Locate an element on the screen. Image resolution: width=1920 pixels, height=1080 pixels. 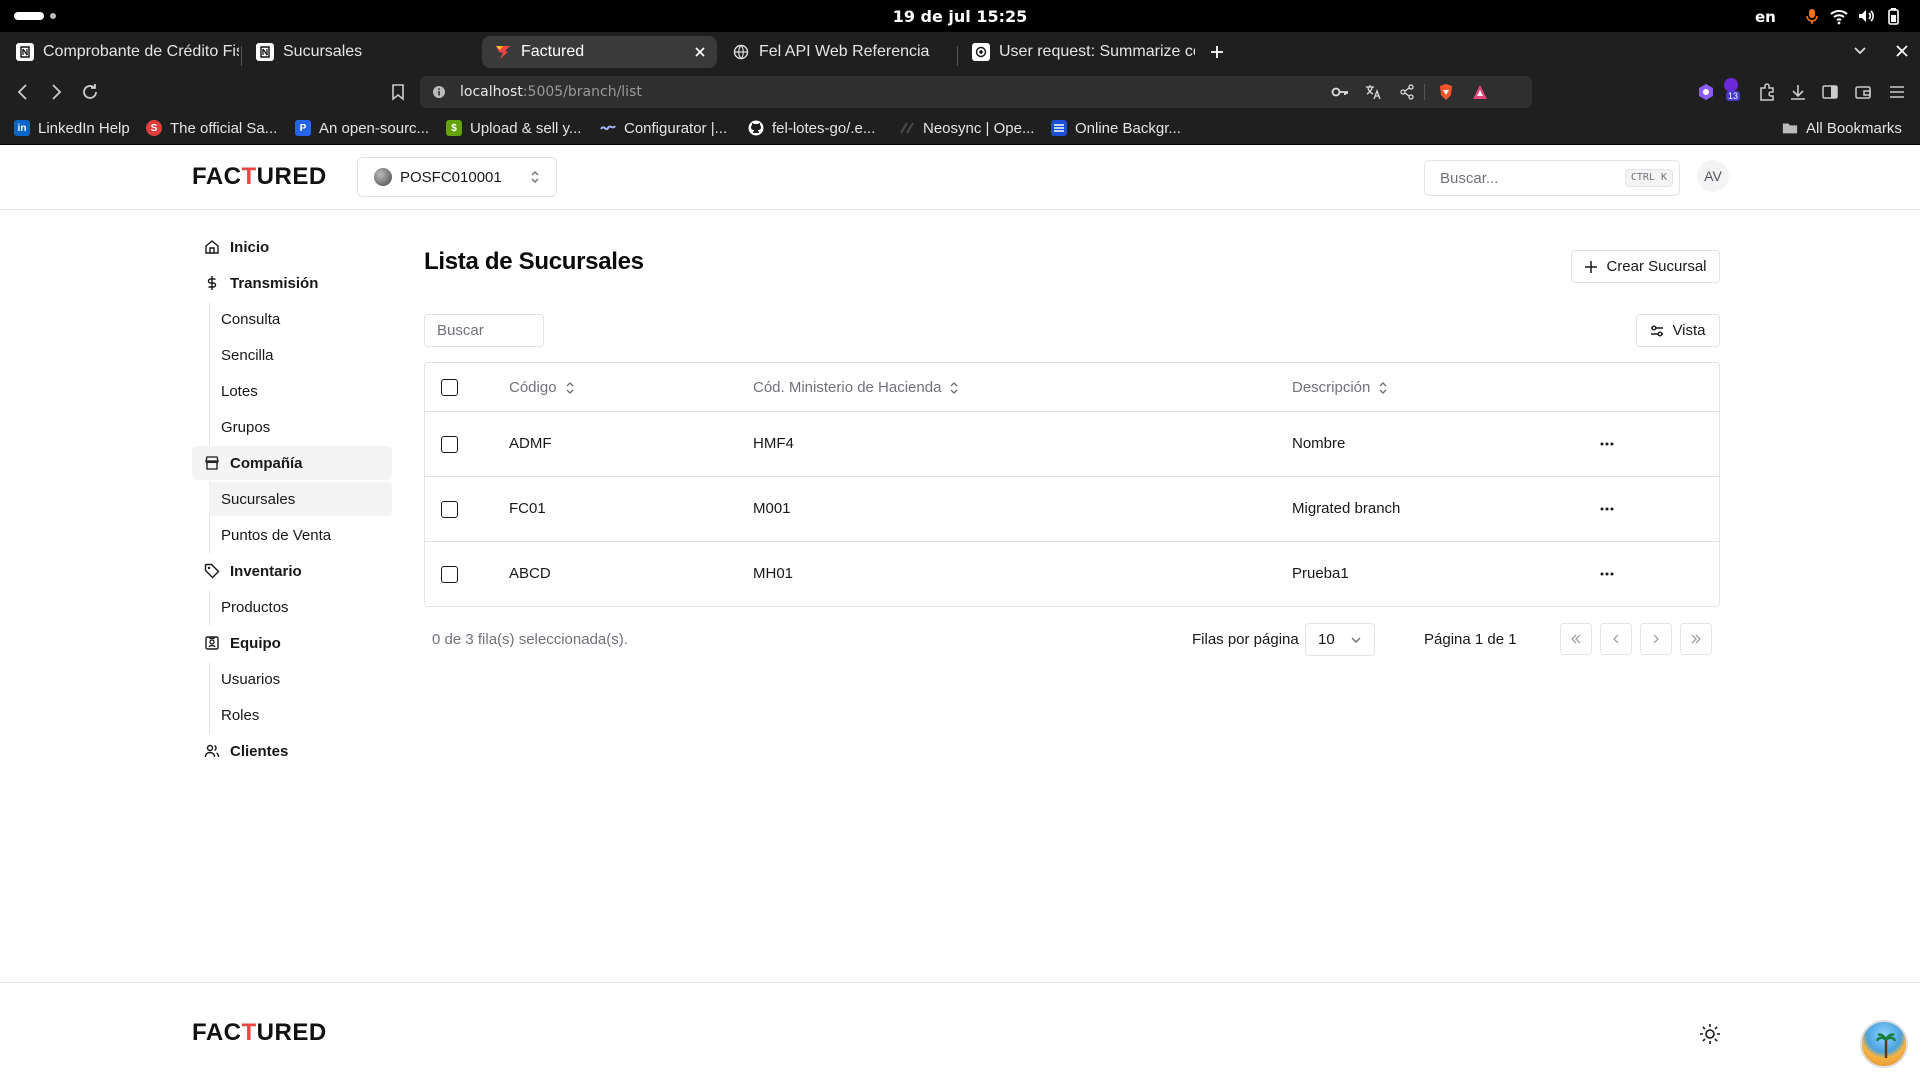
view-options-button: Vista is located at coordinates (1678, 330).